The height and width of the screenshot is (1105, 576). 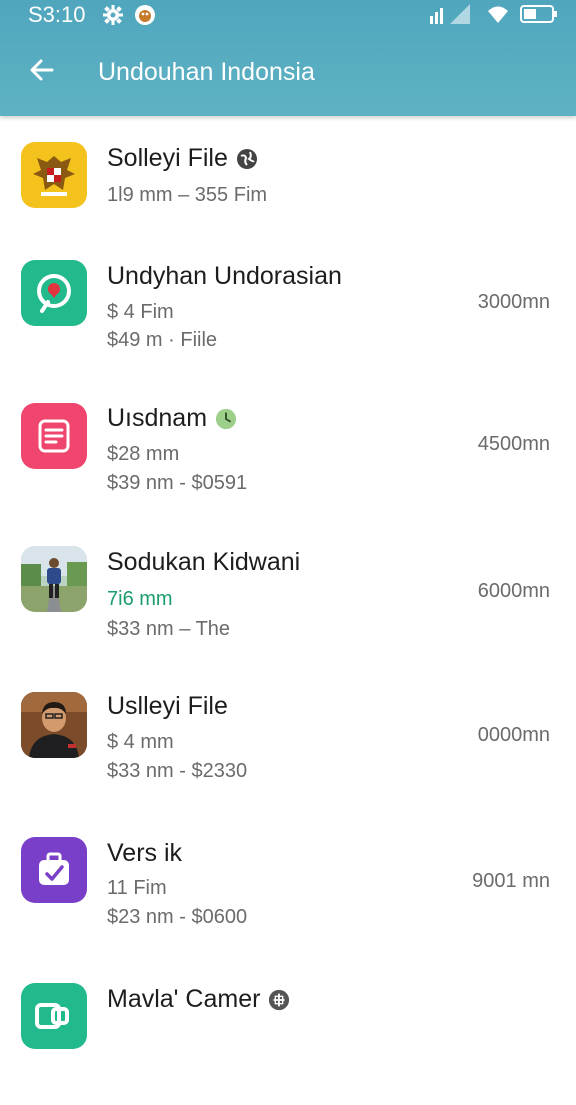 I want to click on list-item: Vers ik 11 Fim $23 nm - $0600 9001 mn, so click(x=288, y=886).